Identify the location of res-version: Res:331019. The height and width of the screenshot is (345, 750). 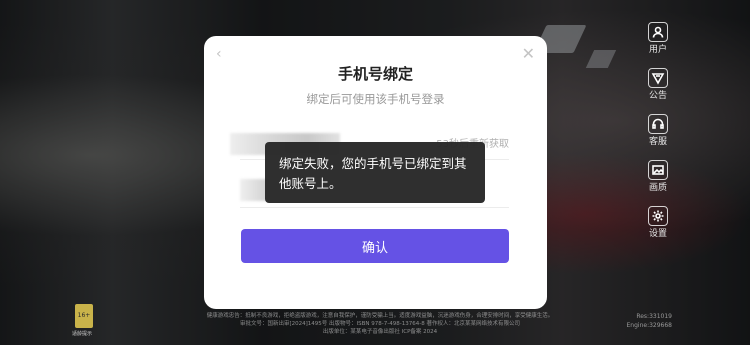
(654, 316).